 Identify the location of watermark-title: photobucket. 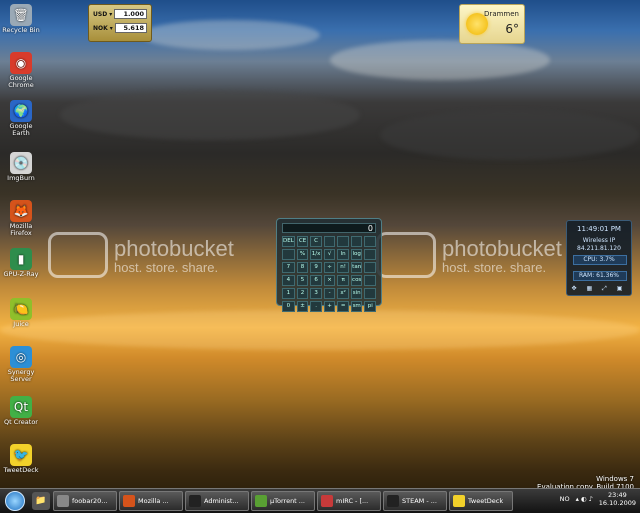
(174, 248).